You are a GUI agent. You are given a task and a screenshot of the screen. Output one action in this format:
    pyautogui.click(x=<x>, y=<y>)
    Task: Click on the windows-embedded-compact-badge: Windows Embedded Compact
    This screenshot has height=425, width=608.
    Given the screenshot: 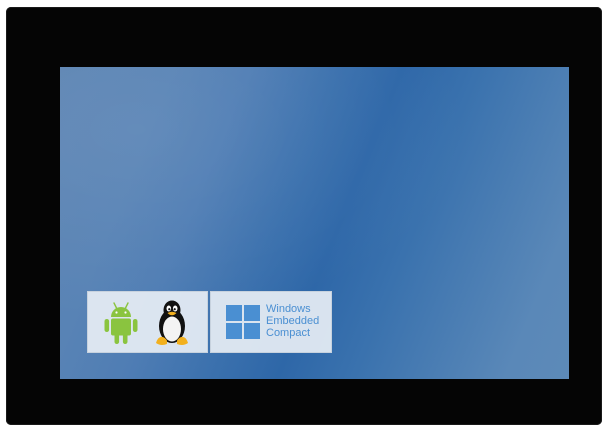 What is the action you would take?
    pyautogui.click(x=271, y=322)
    